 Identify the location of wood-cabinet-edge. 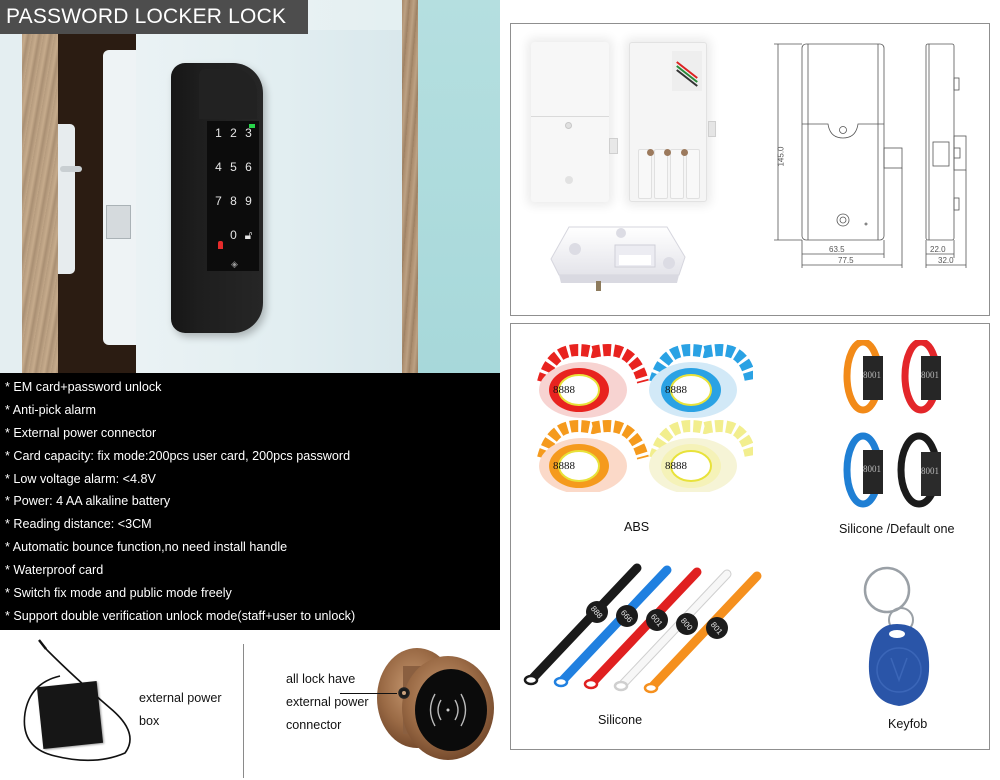
(40, 201).